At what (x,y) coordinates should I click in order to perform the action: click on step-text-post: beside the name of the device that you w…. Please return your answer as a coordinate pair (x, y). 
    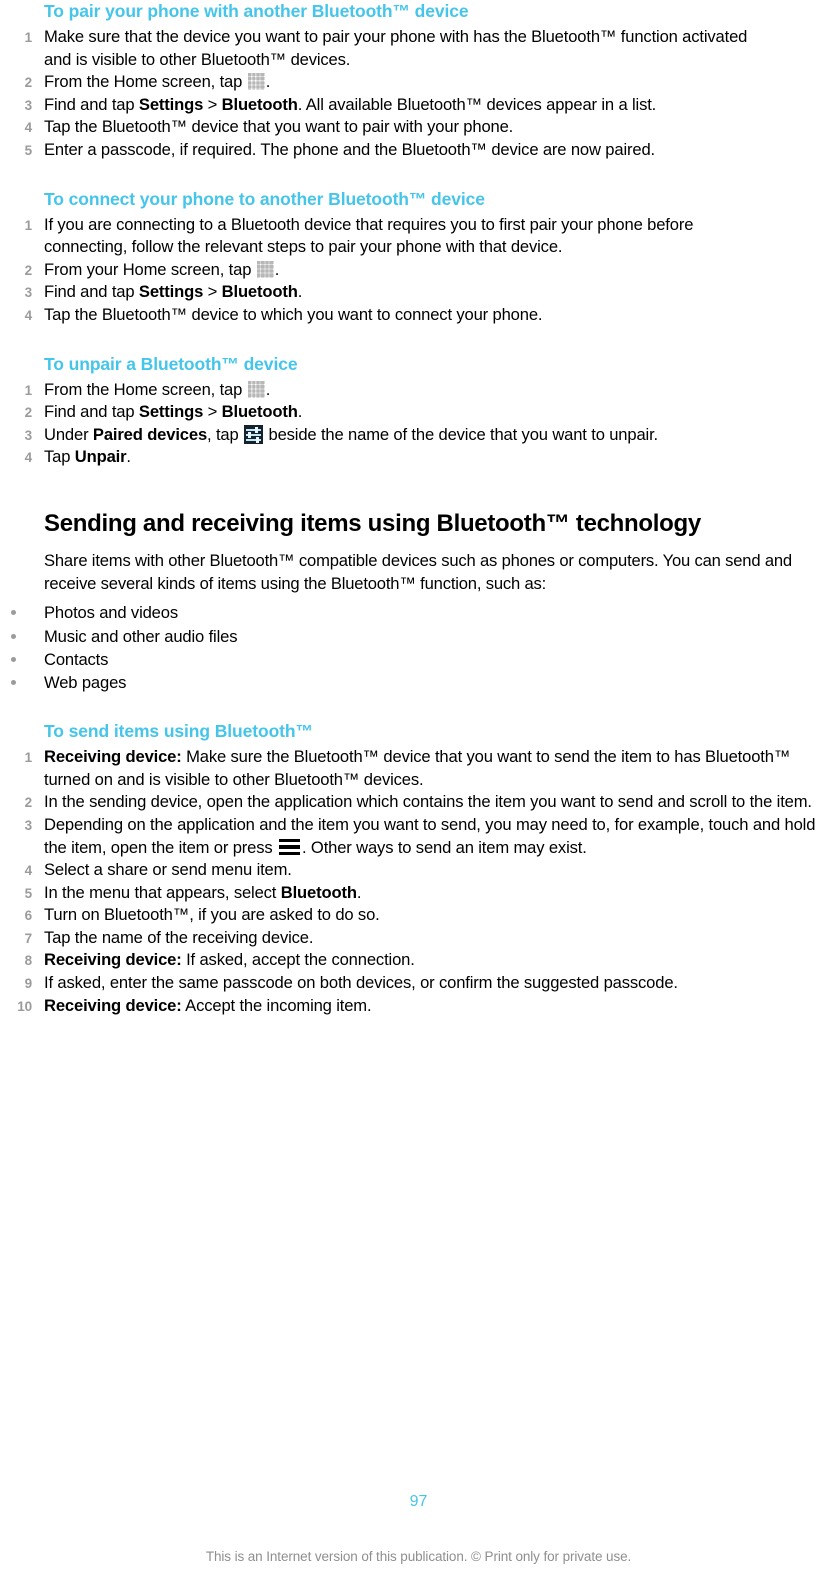
    Looking at the image, I should click on (461, 434).